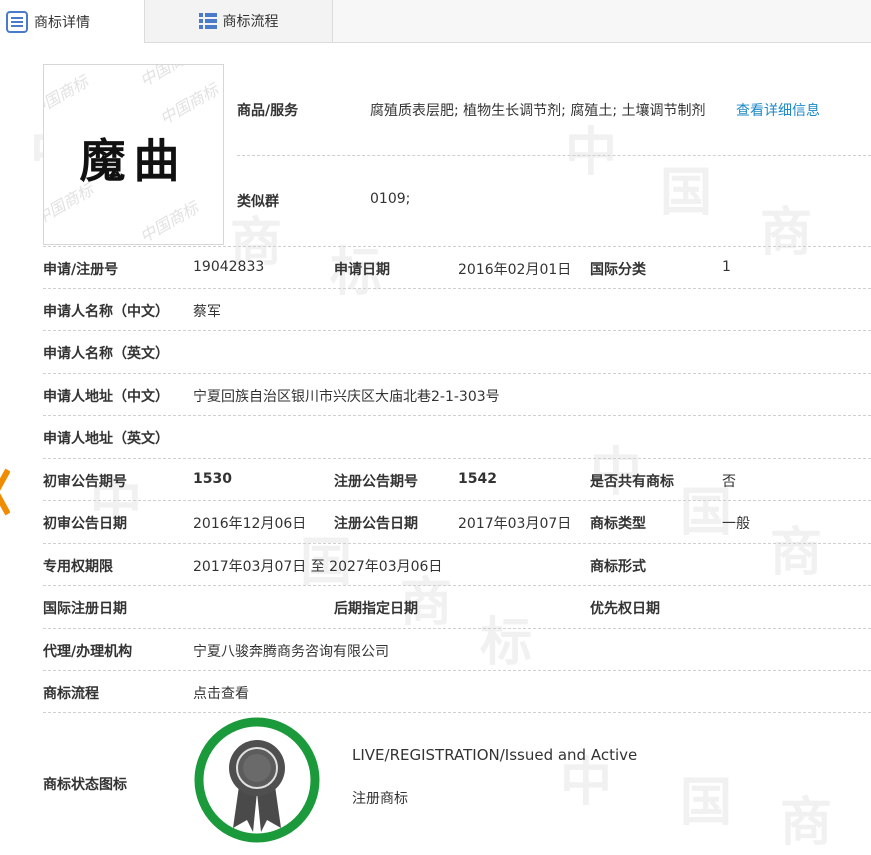  Describe the element at coordinates (268, 111) in the screenshot. I see `goods-label: 商品/服务` at that location.